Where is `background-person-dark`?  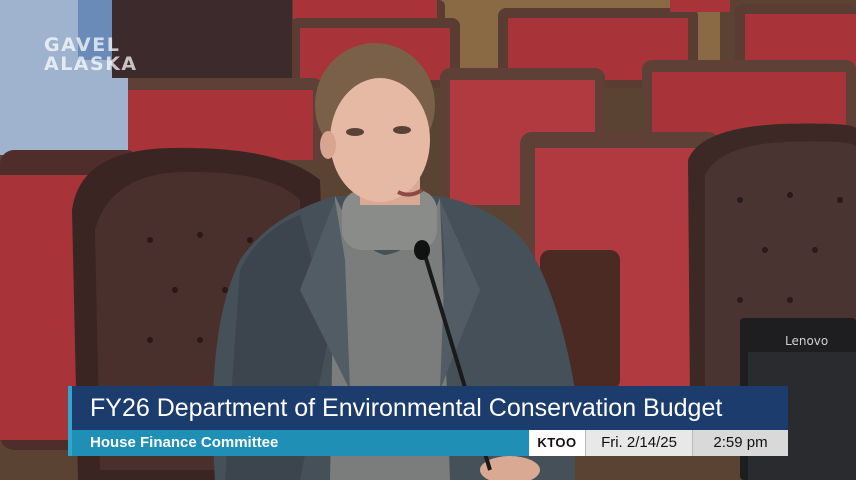 background-person-dark is located at coordinates (202, 39).